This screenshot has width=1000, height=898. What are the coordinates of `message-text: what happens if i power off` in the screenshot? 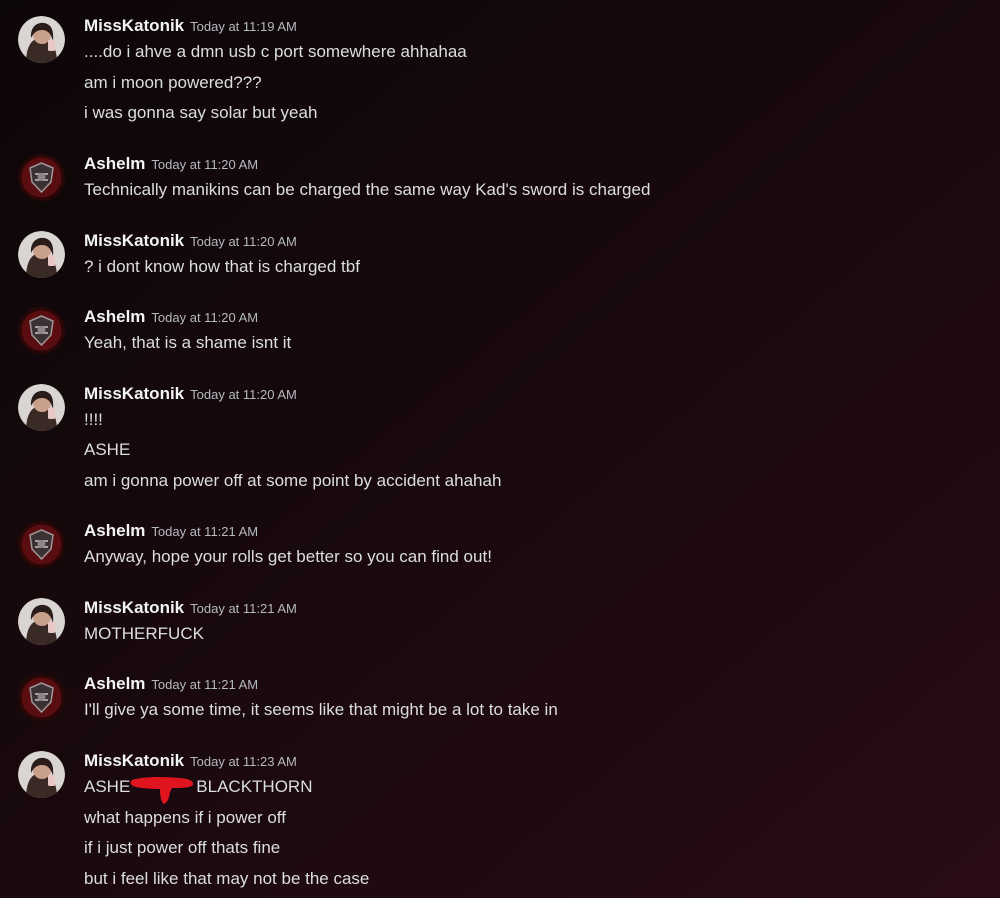 It's located at (185, 817).